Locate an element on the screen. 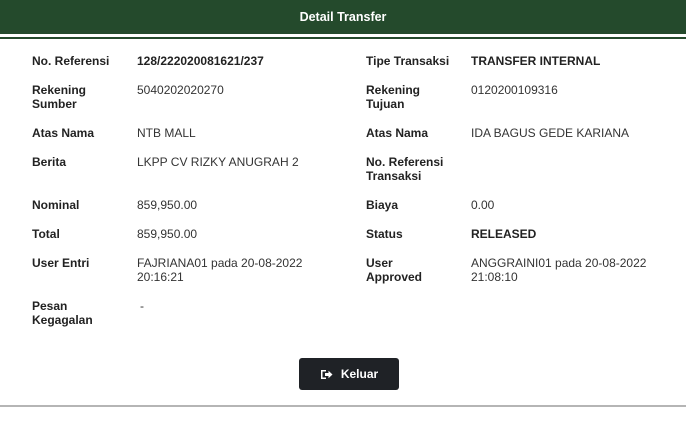  label-atas-nama-sumber: Atas Nama is located at coordinates (63, 133).